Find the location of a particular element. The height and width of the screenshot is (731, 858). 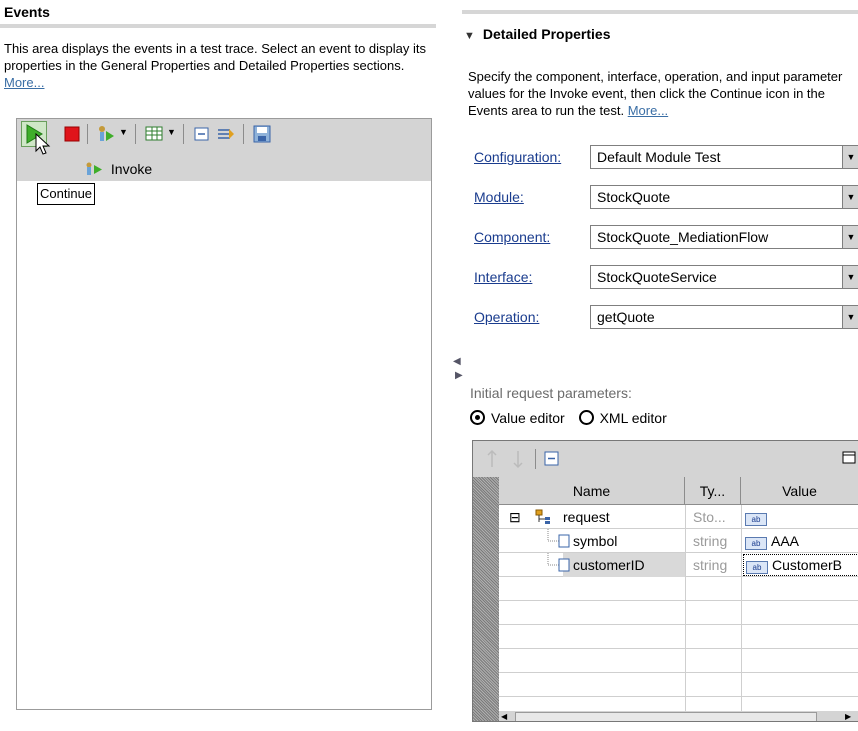

collapse-triangle-icon: ▼ is located at coordinates (469, 36).